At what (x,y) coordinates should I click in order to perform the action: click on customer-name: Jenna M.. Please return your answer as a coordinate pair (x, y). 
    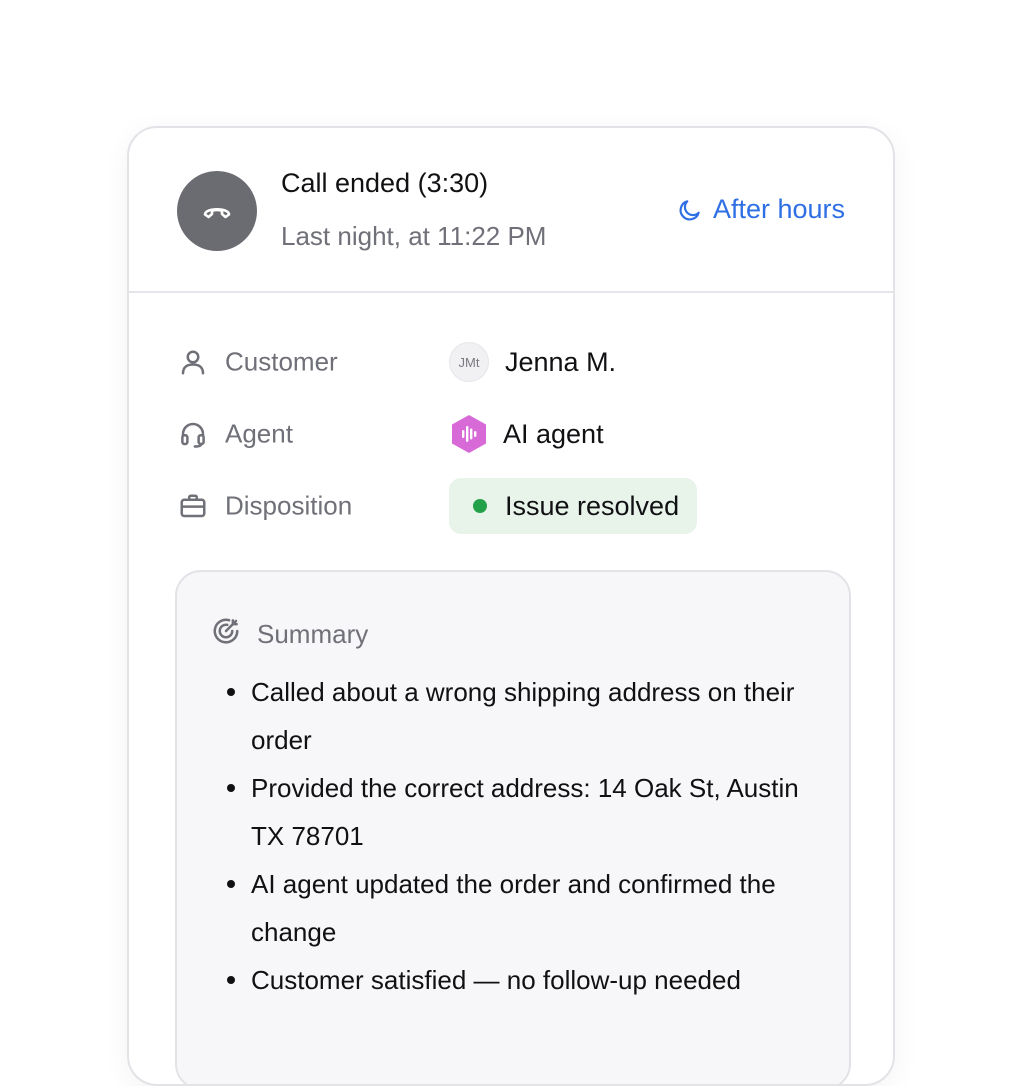
    Looking at the image, I should click on (561, 361).